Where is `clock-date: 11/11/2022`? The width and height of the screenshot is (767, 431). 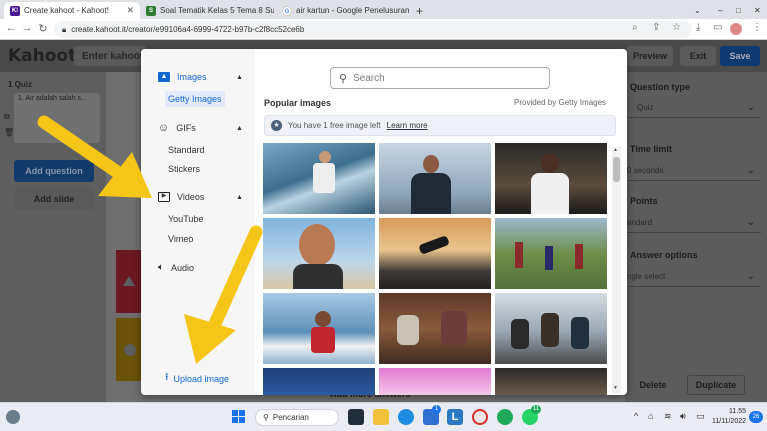 clock-date: 11/11/2022 is located at coordinates (729, 421).